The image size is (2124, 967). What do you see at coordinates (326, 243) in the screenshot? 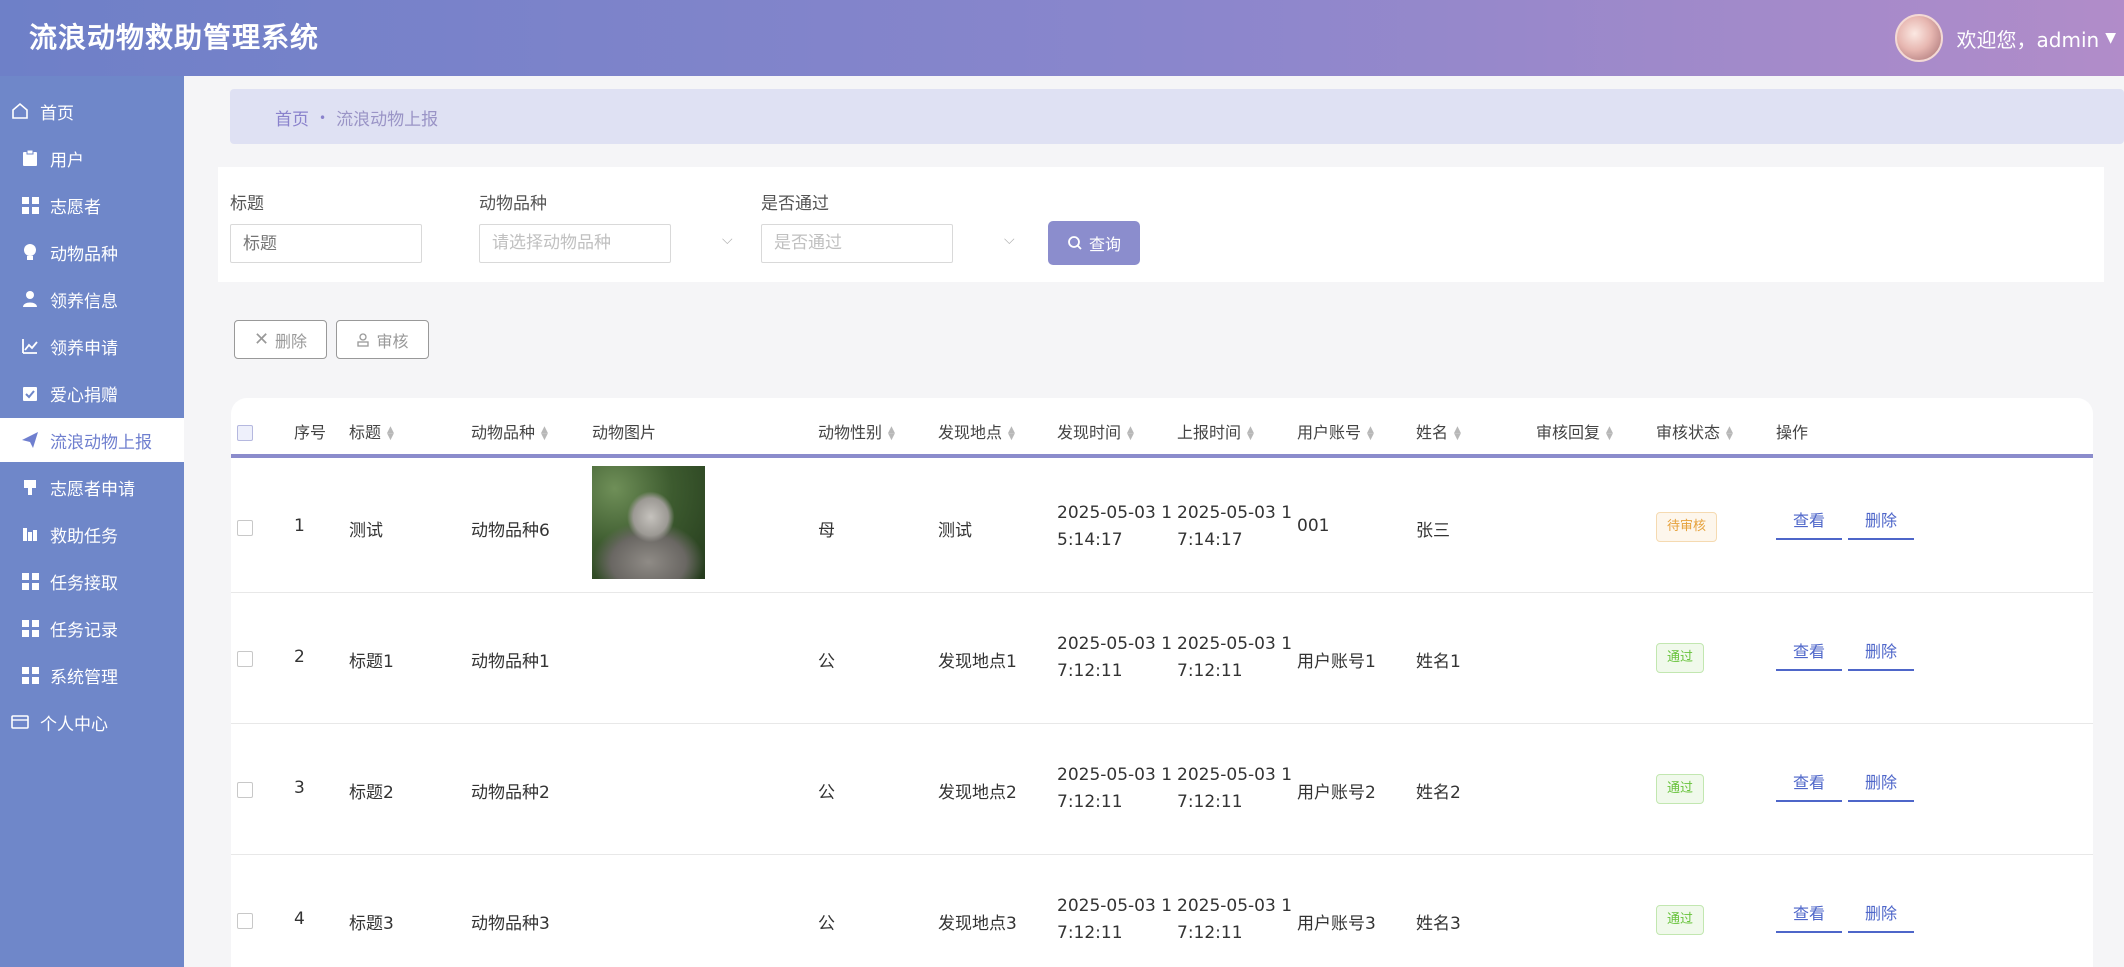
I see `title-search-input` at bounding box center [326, 243].